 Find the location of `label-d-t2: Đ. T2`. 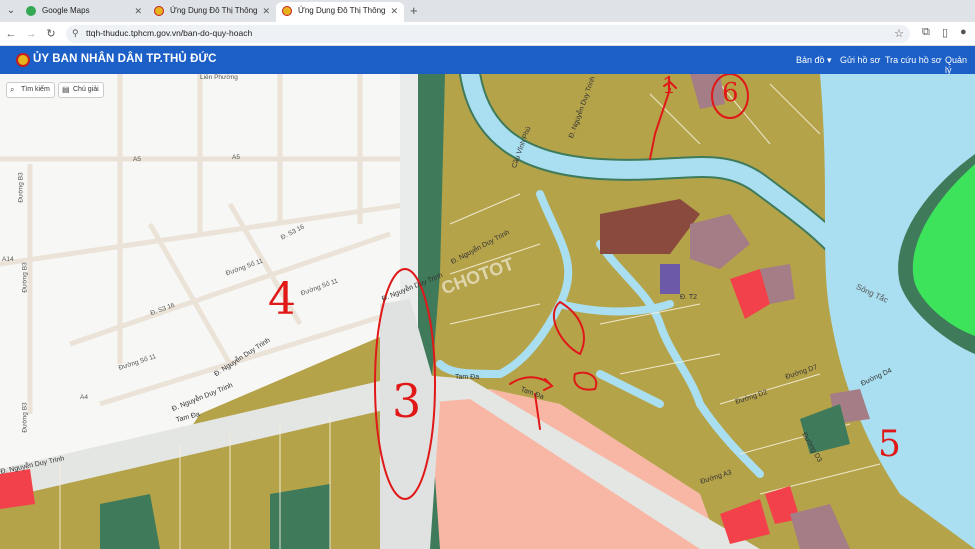

label-d-t2: Đ. T2 is located at coordinates (688, 297).